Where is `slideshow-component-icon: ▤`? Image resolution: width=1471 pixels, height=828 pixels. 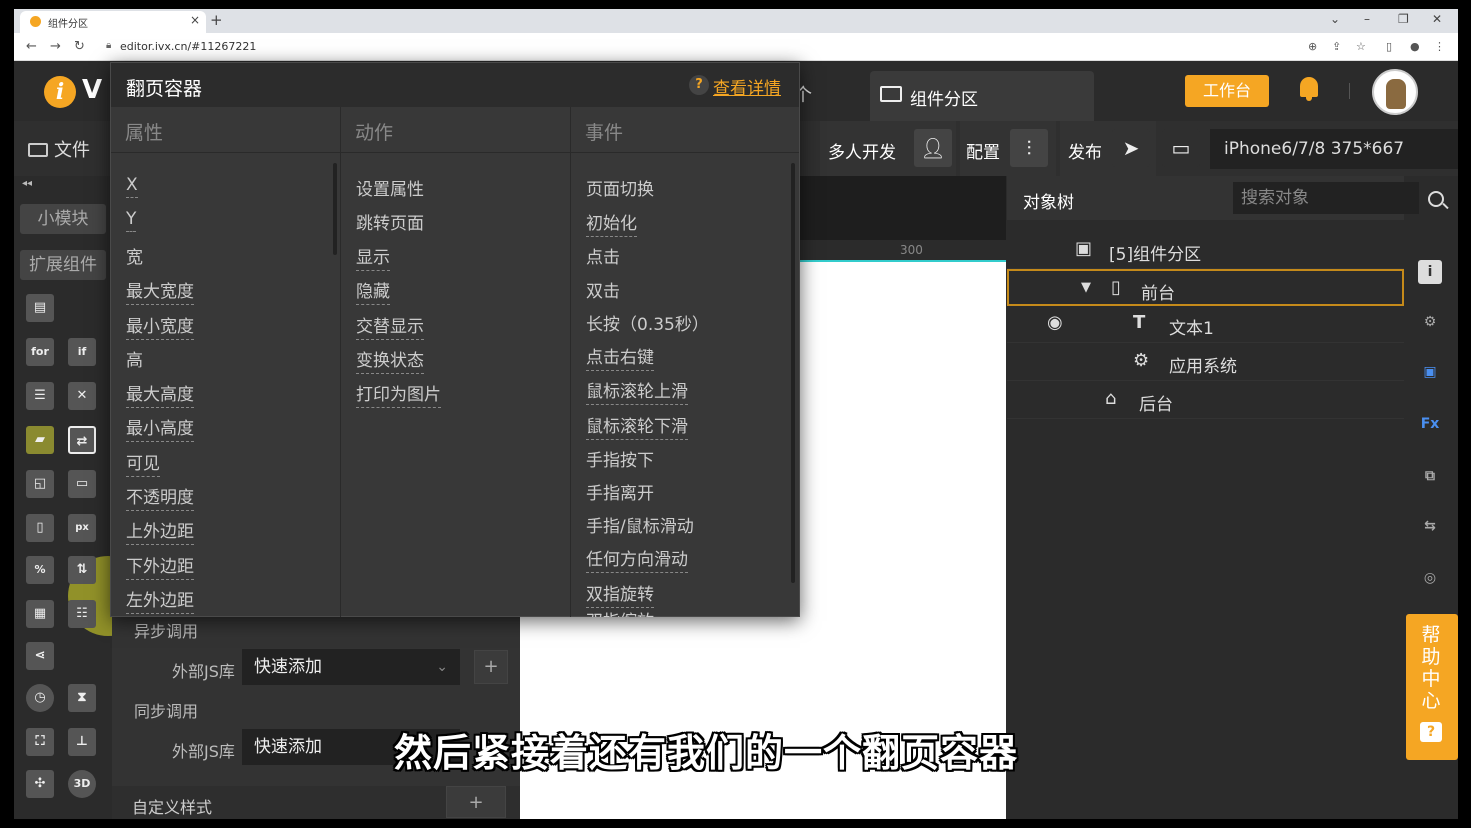
slideshow-component-icon: ▤ is located at coordinates (40, 308).